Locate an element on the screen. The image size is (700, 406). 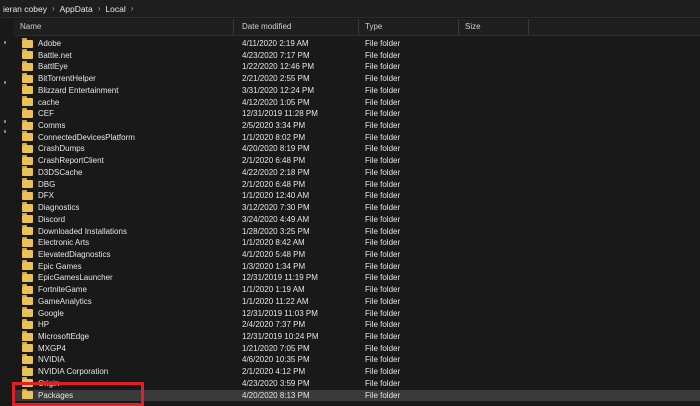
column-header-type: Type is located at coordinates (409, 27).